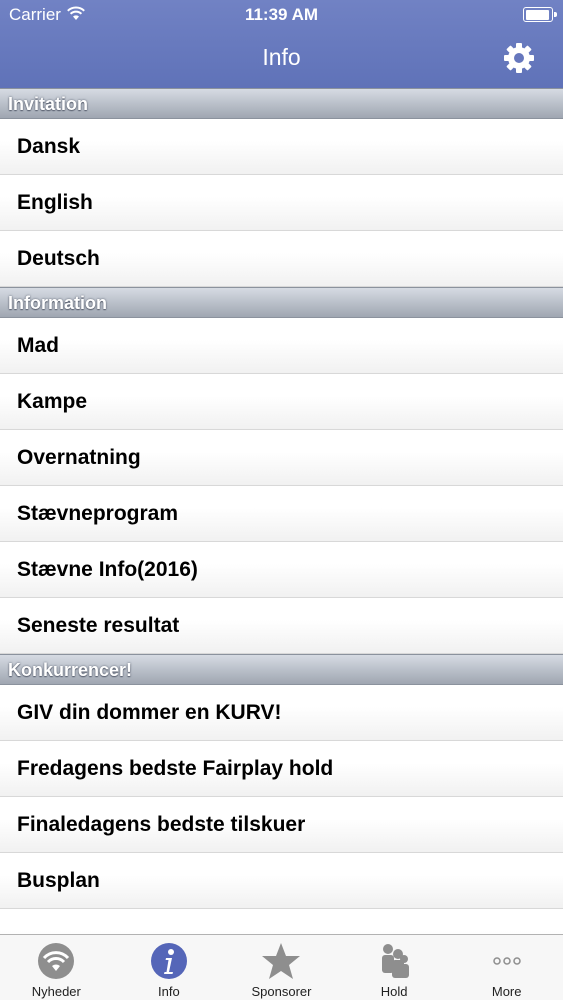 Image resolution: width=563 pixels, height=1000 pixels. What do you see at coordinates (519, 58) in the screenshot?
I see `gear-icon` at bounding box center [519, 58].